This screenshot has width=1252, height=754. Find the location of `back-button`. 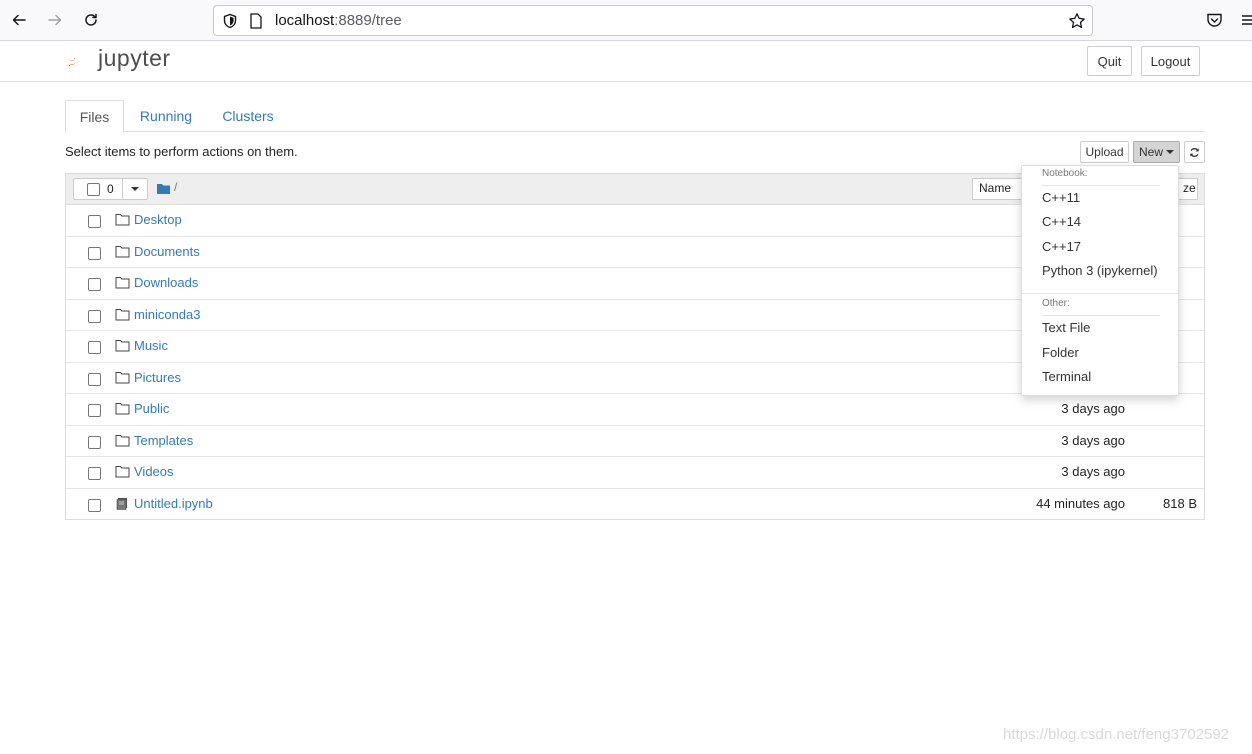

back-button is located at coordinates (19, 20).